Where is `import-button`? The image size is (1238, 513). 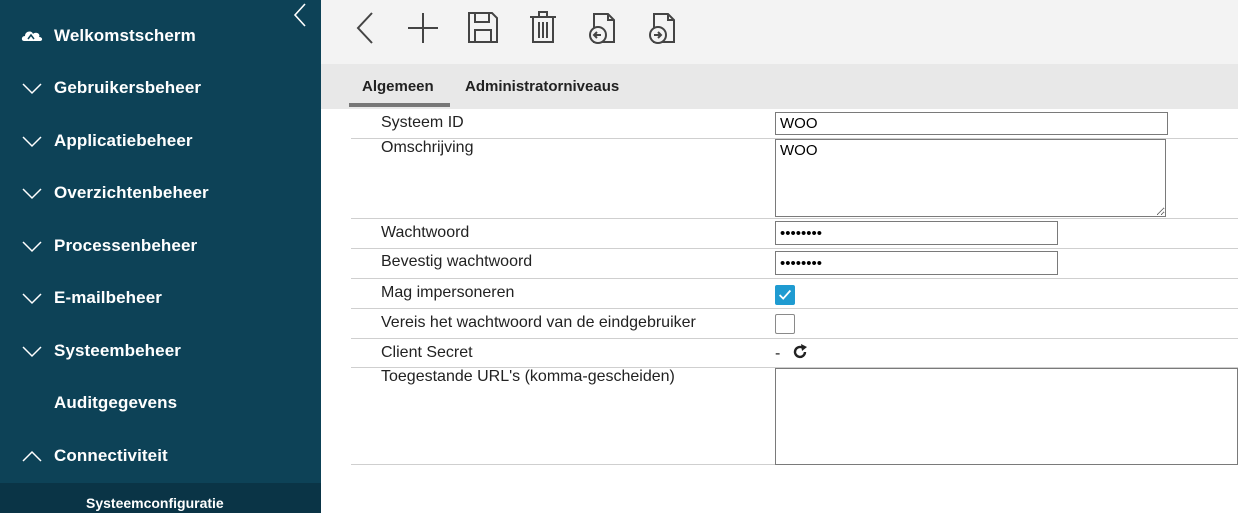
import-button is located at coordinates (603, 28).